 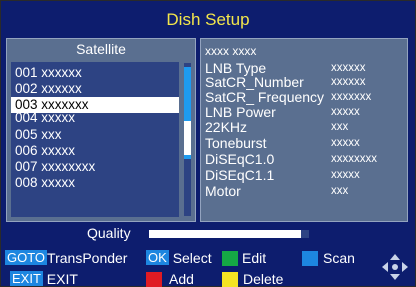 I want to click on satellite-scrollbar, so click(x=187, y=139).